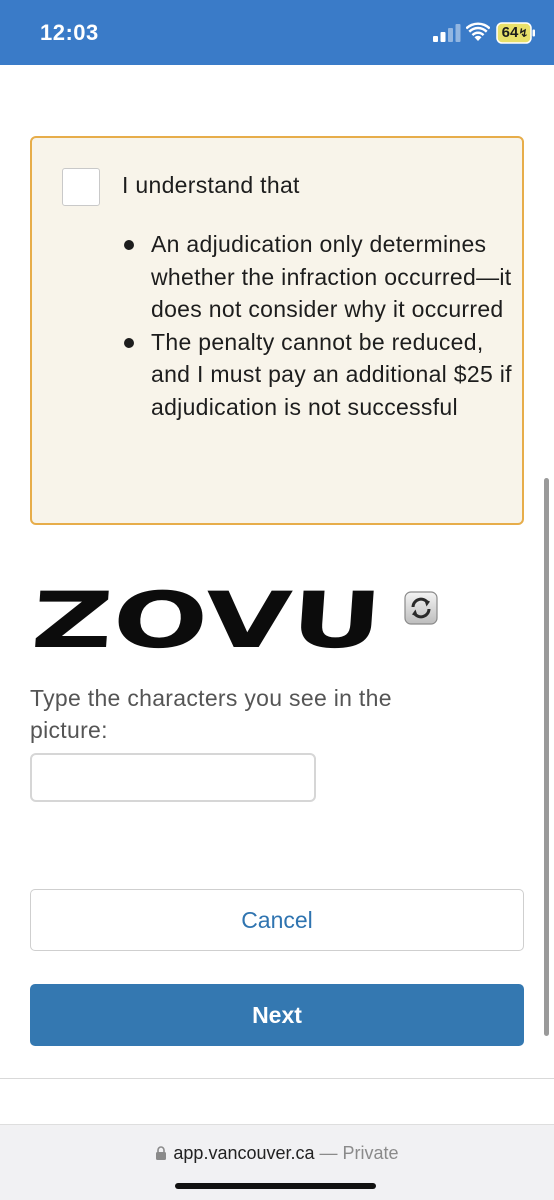  I want to click on acknowledgement-checkbox, so click(81, 187).